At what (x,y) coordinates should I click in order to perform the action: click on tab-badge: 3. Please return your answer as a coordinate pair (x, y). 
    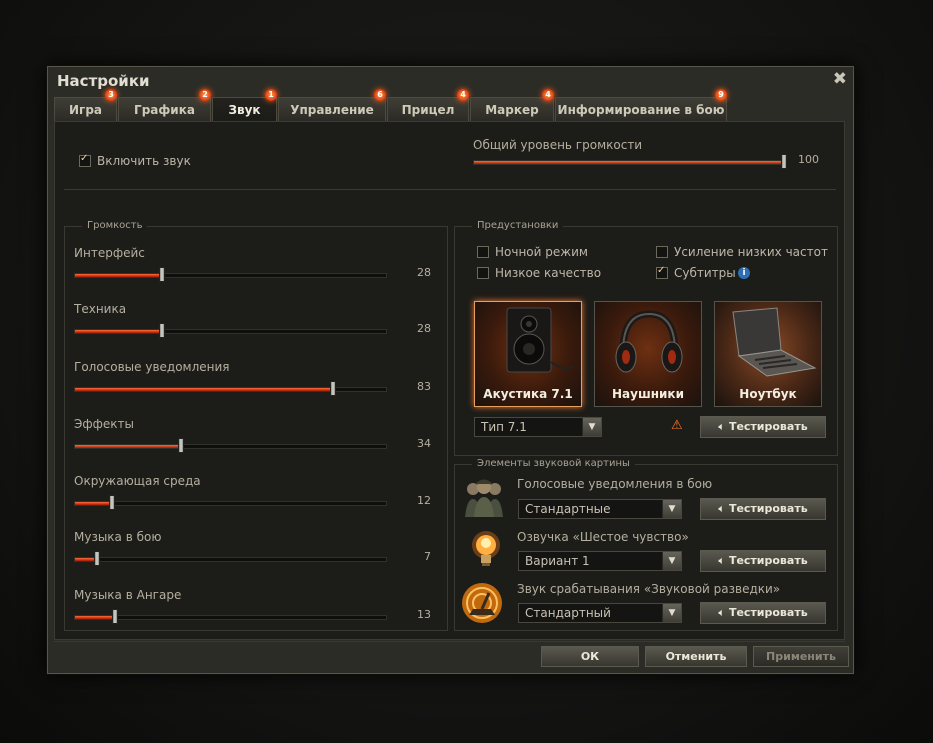
    Looking at the image, I should click on (111, 95).